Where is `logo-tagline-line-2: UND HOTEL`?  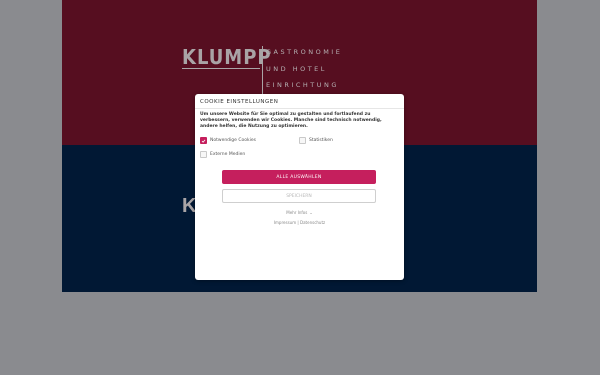
logo-tagline-line-2: UND HOTEL is located at coordinates (296, 69).